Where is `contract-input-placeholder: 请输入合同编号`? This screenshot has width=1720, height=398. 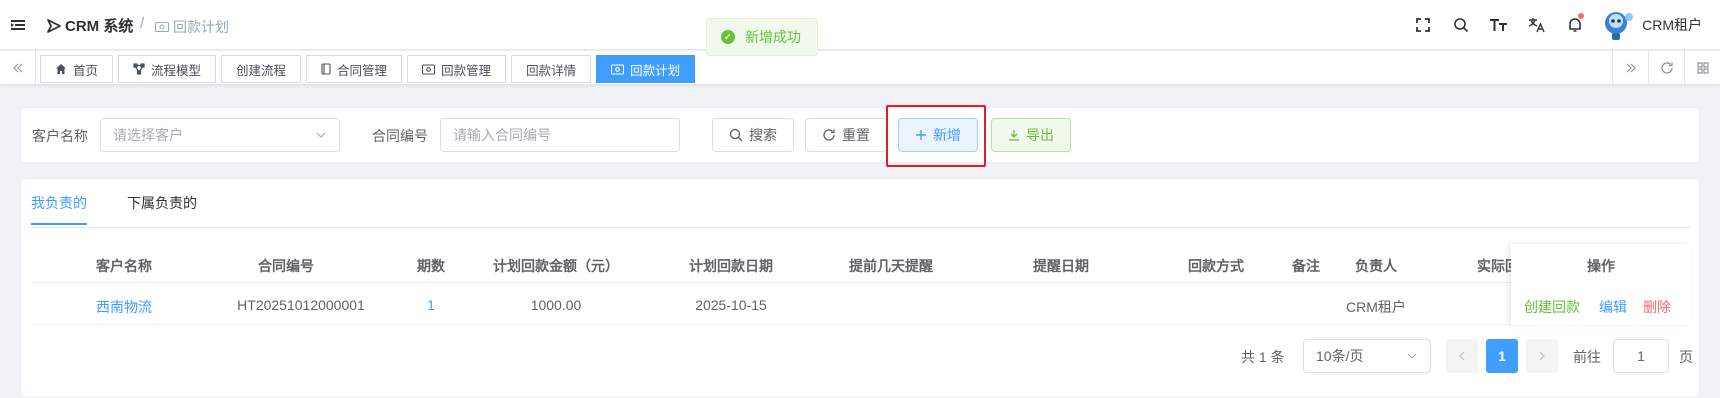 contract-input-placeholder: 请输入合同编号 is located at coordinates (502, 135).